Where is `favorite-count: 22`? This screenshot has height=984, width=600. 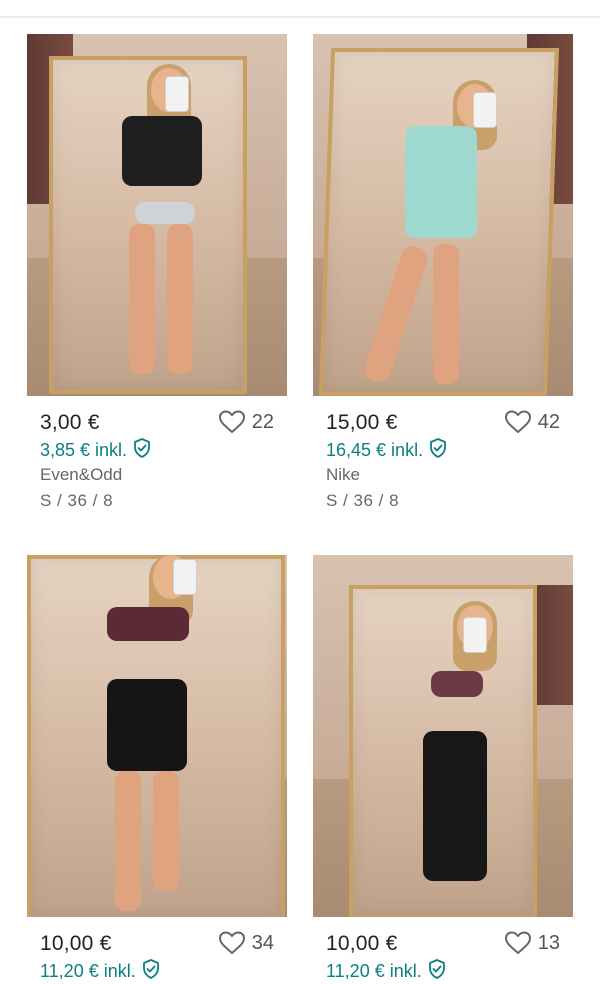 favorite-count: 22 is located at coordinates (262, 421).